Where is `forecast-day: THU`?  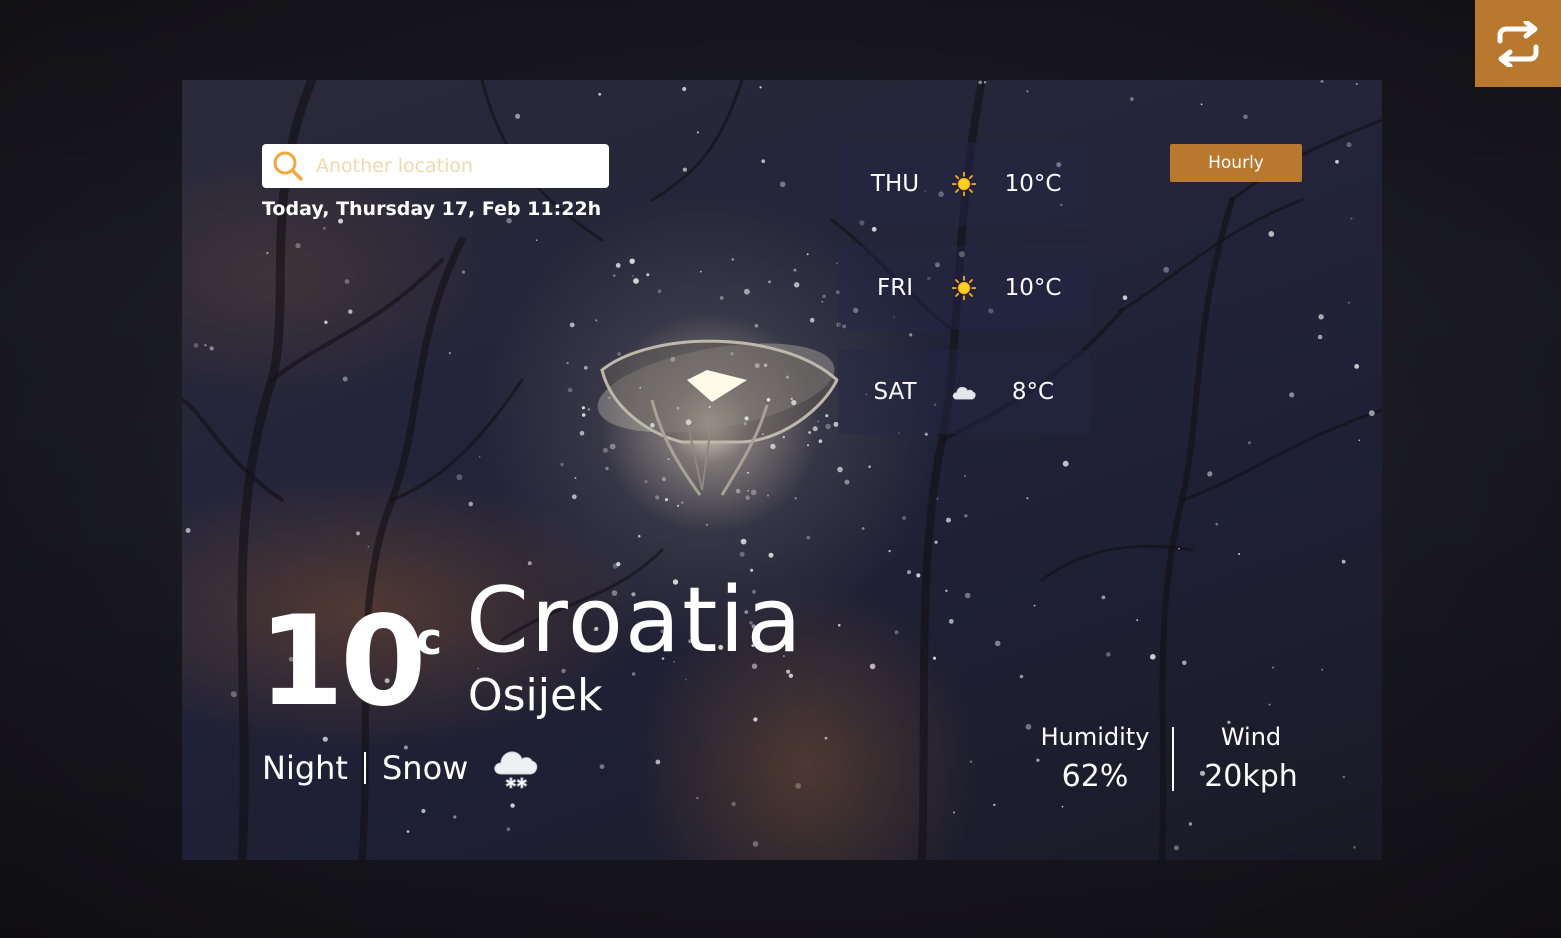 forecast-day: THU is located at coordinates (895, 184).